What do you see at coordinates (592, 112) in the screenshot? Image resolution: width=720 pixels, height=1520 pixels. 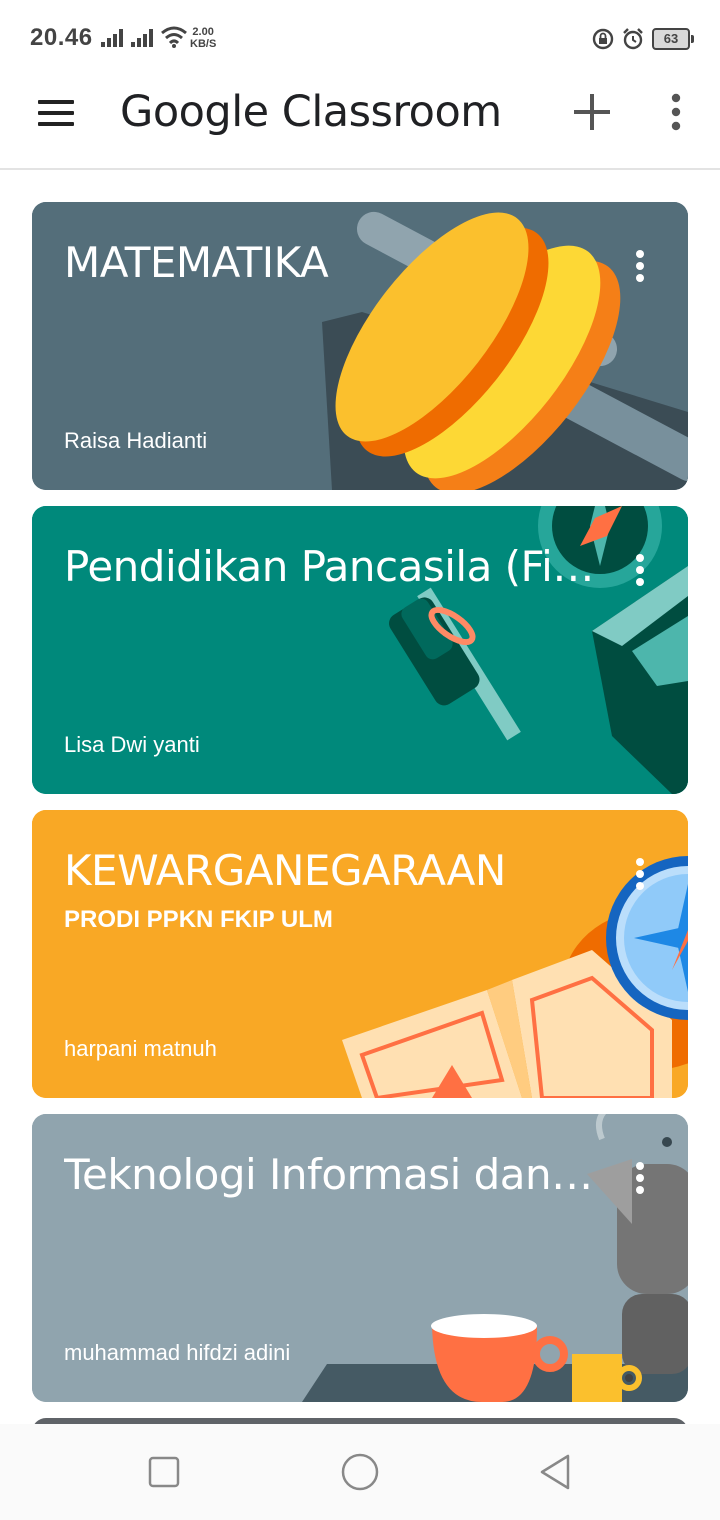 I see `add-icon` at bounding box center [592, 112].